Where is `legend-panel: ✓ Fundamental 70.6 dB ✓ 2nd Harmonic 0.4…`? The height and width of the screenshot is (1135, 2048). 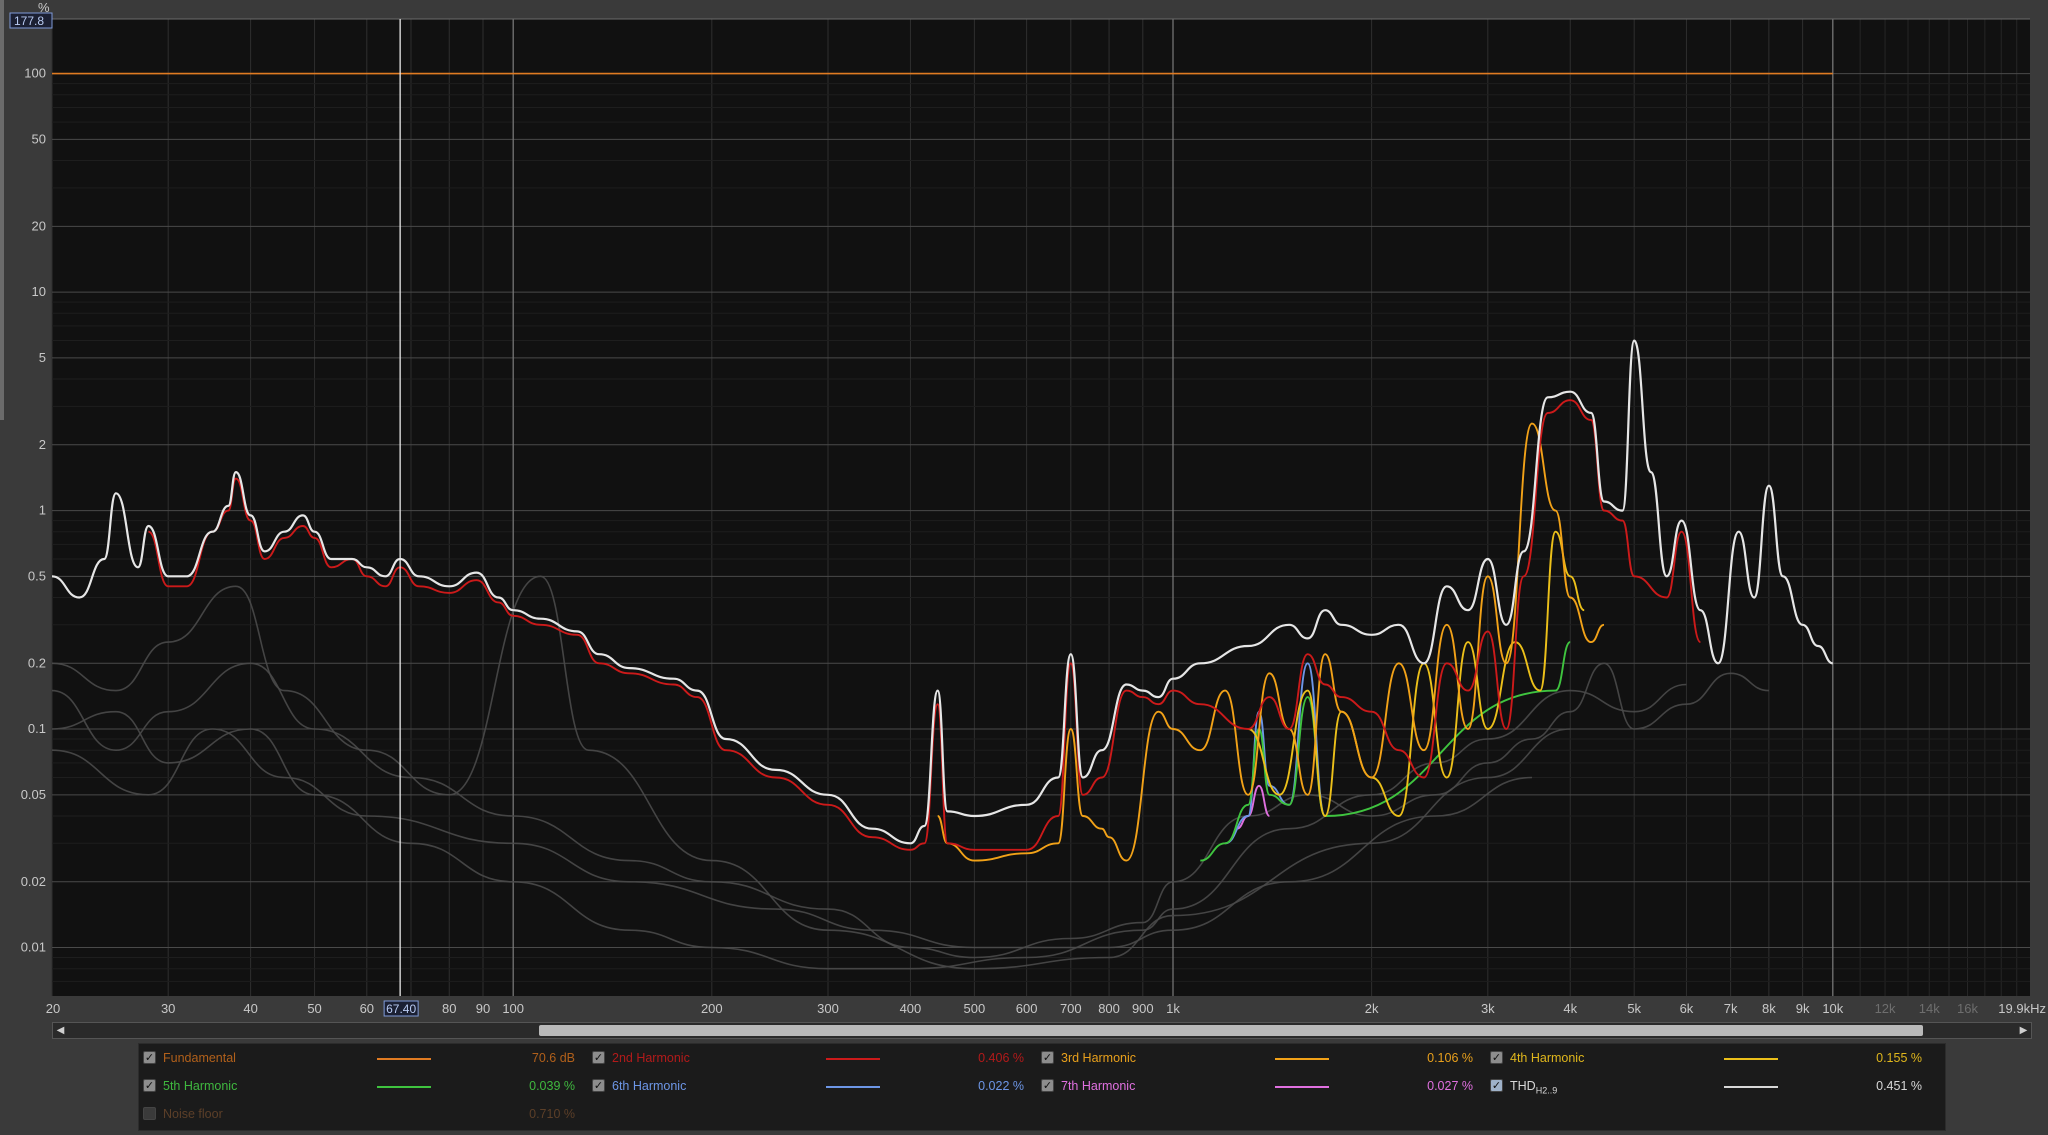 legend-panel: ✓ Fundamental 70.6 dB ✓ 2nd Harmonic 0.4… is located at coordinates (1042, 1087).